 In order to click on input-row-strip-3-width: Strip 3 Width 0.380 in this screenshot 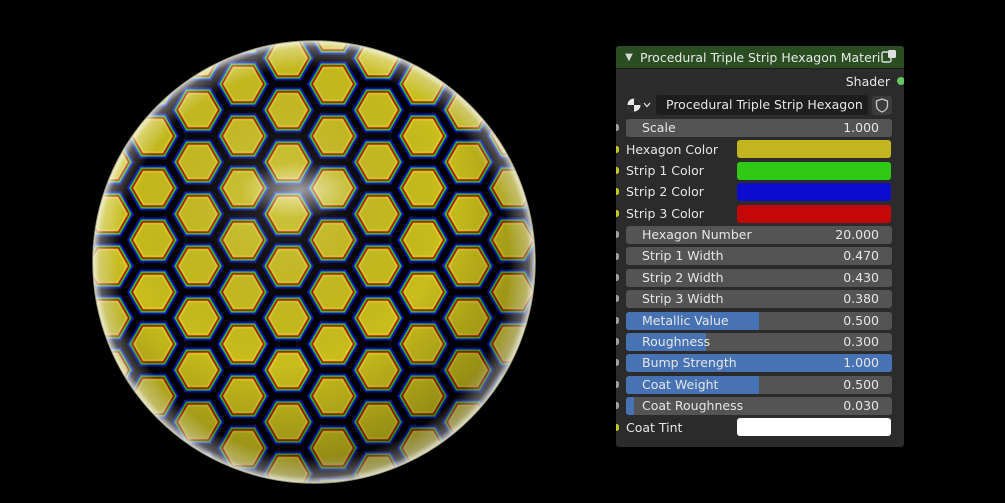, I will do `click(760, 298)`.